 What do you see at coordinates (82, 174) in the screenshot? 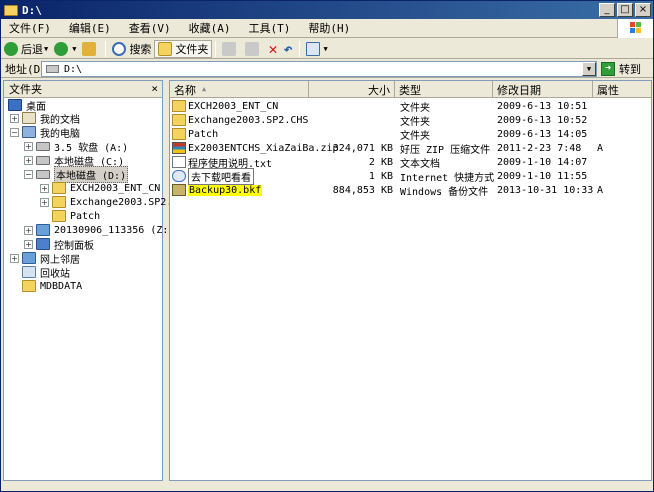
I see `tree-item-drive-d: 本地磁盘 (D:)` at bounding box center [82, 174].